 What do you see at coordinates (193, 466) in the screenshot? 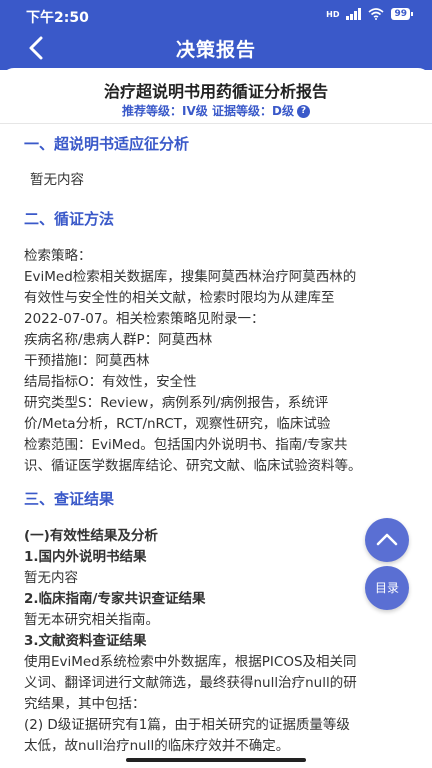
I see `section-2-line: 识、循证医学数据库结论、研究文献、临床试验资料等。` at bounding box center [193, 466].